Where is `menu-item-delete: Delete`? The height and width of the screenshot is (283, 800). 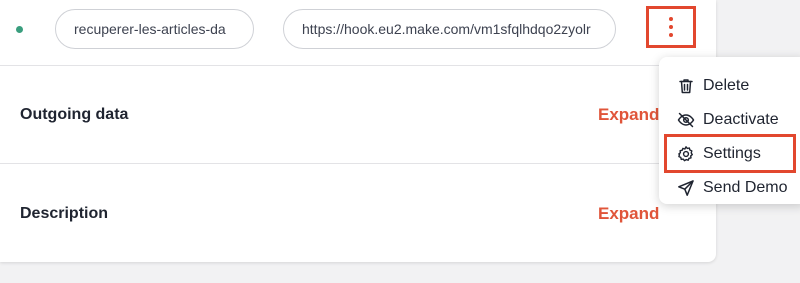
menu-item-delete: Delete is located at coordinates (729, 86).